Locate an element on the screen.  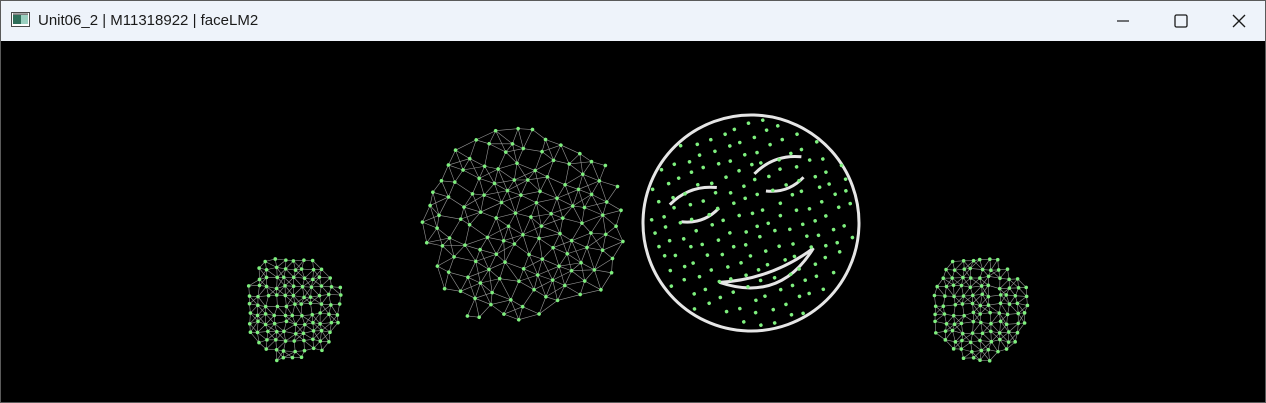
maximize-icon is located at coordinates (1181, 21).